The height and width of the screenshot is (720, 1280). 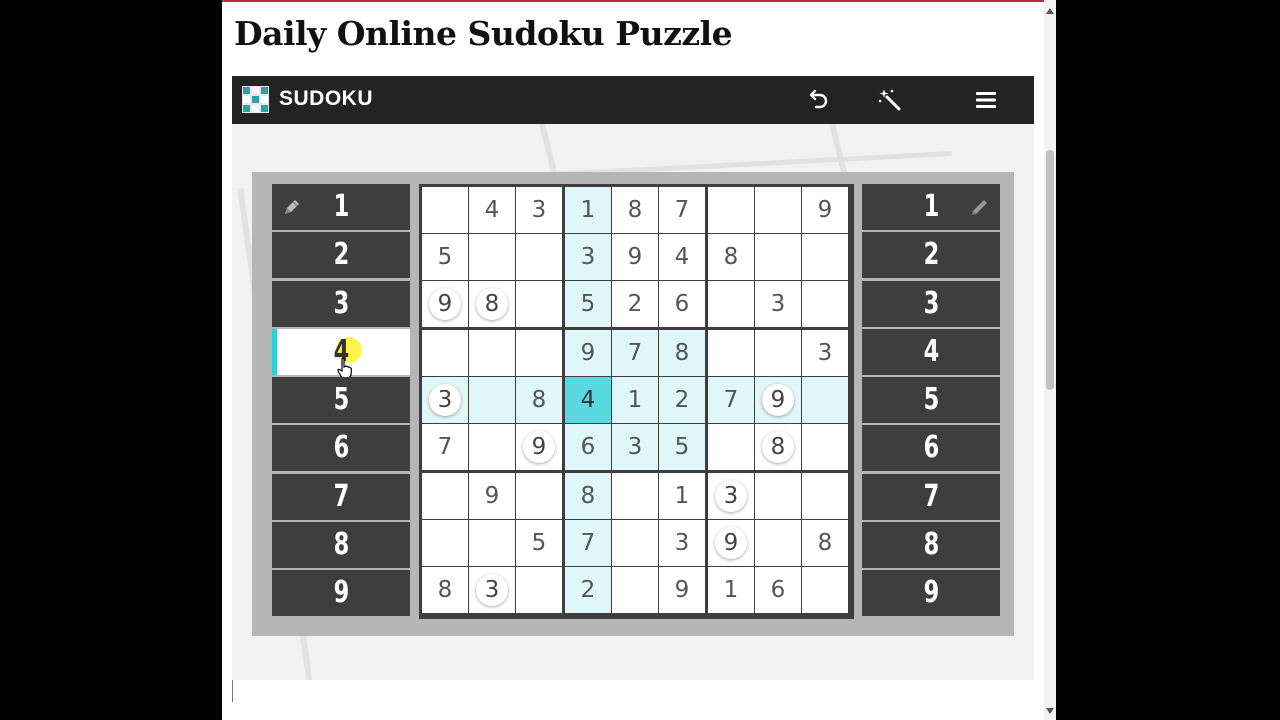 What do you see at coordinates (931, 593) in the screenshot?
I see `right-number-button: 9` at bounding box center [931, 593].